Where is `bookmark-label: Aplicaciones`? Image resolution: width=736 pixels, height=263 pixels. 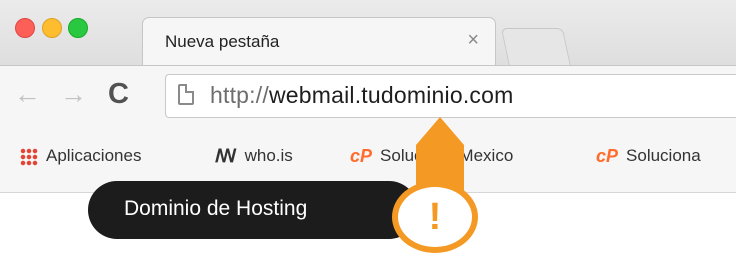 bookmark-label: Aplicaciones is located at coordinates (94, 155).